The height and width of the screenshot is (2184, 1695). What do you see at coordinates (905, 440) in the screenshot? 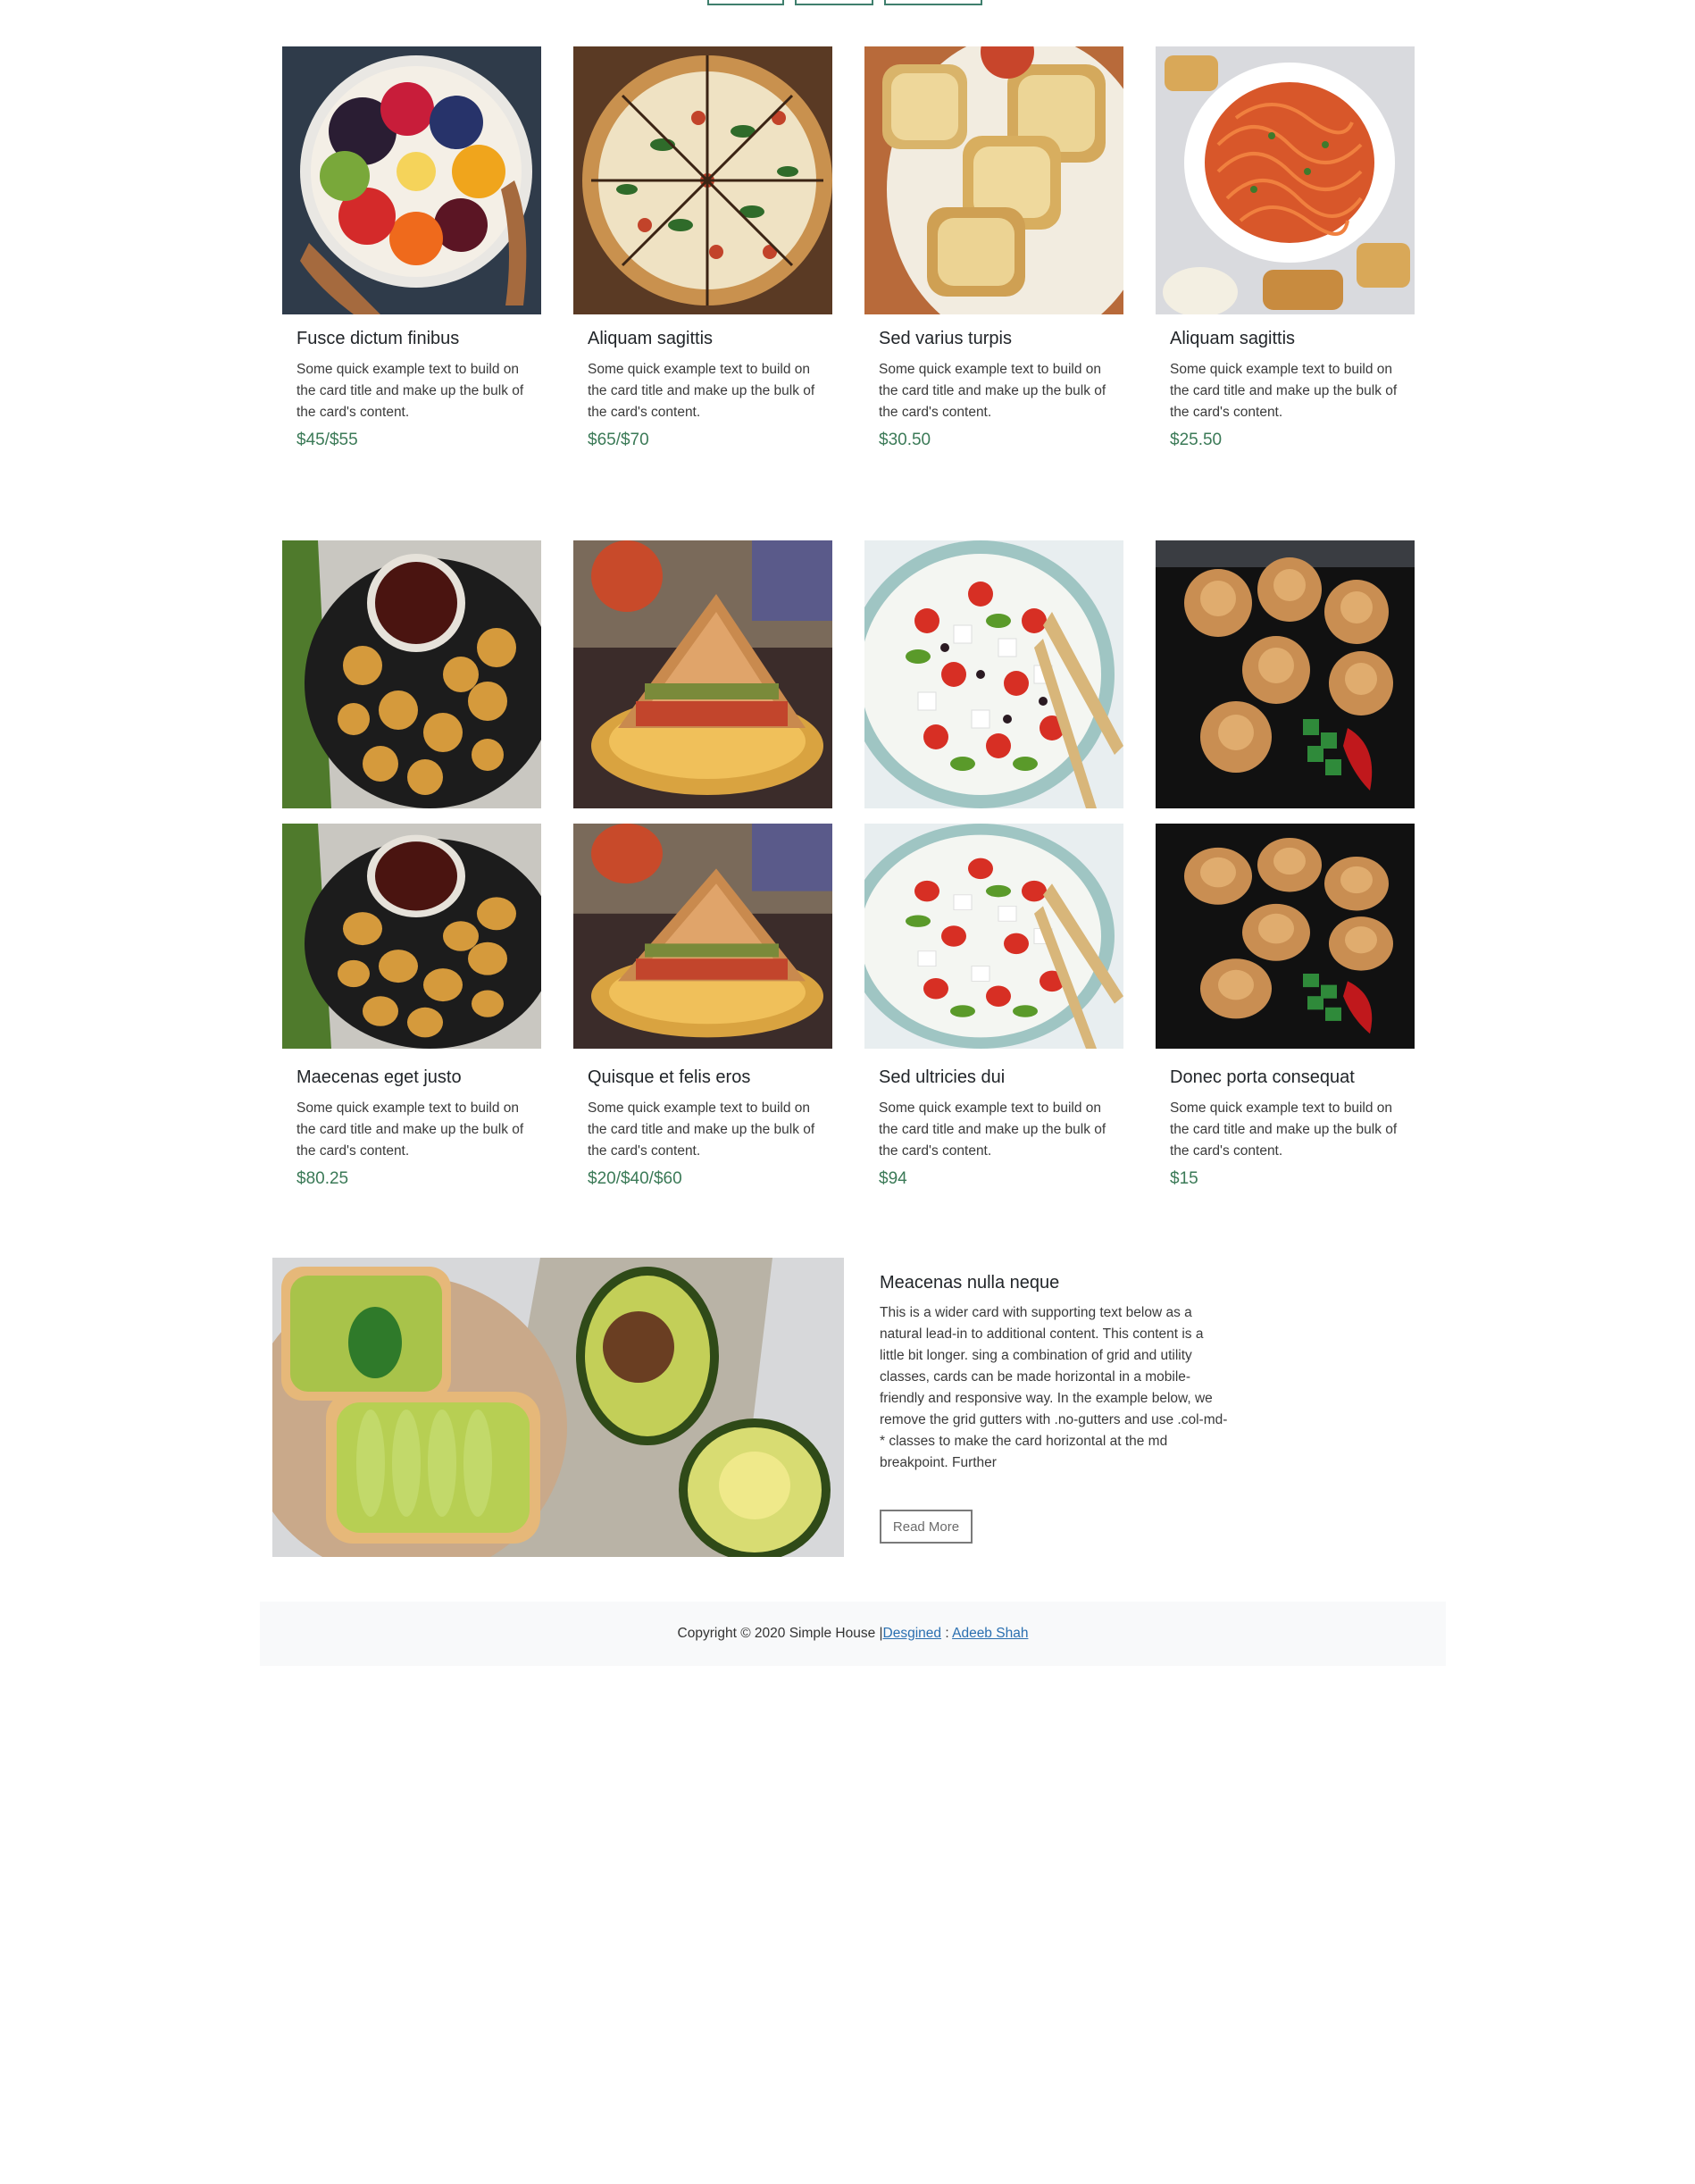
I see `card-price: $30.50` at bounding box center [905, 440].